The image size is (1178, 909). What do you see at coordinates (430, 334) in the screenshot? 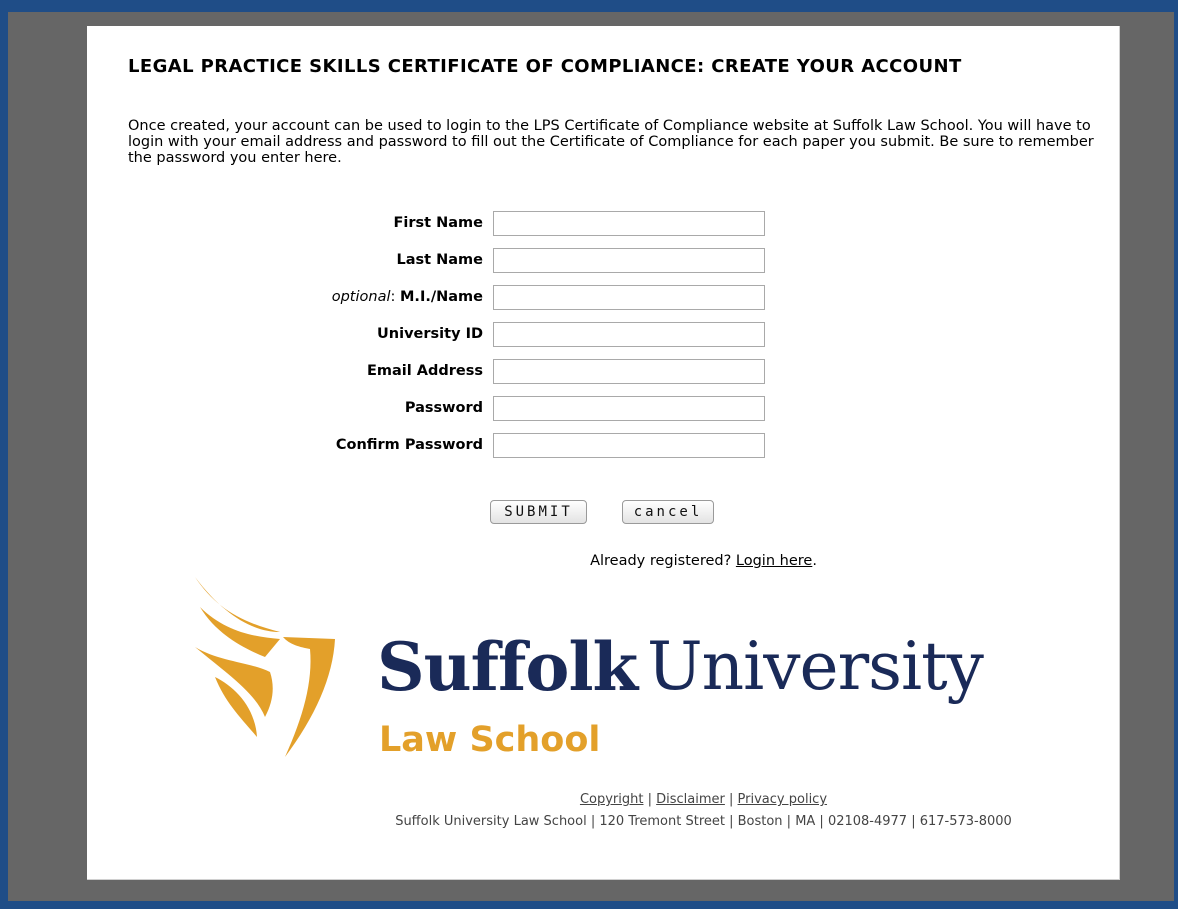
I see `university-id-label: University ID` at bounding box center [430, 334].